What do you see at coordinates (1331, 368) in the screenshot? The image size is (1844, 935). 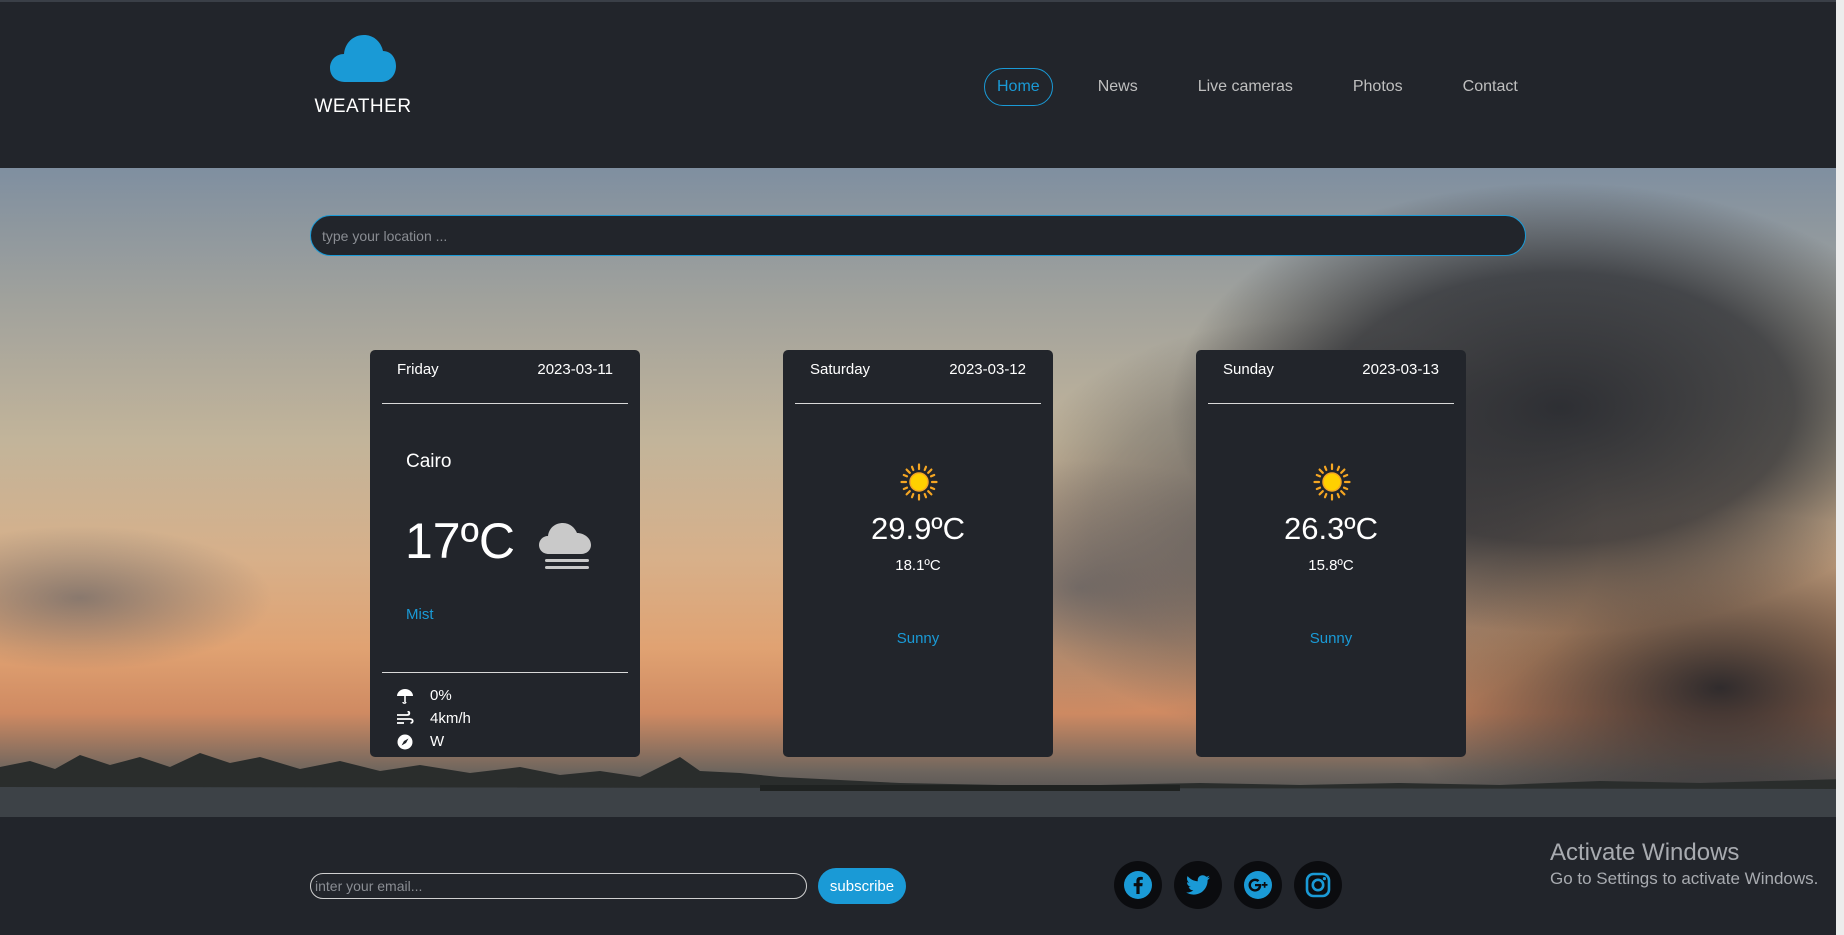 I see `card-header: Sunday 2023-03-13` at bounding box center [1331, 368].